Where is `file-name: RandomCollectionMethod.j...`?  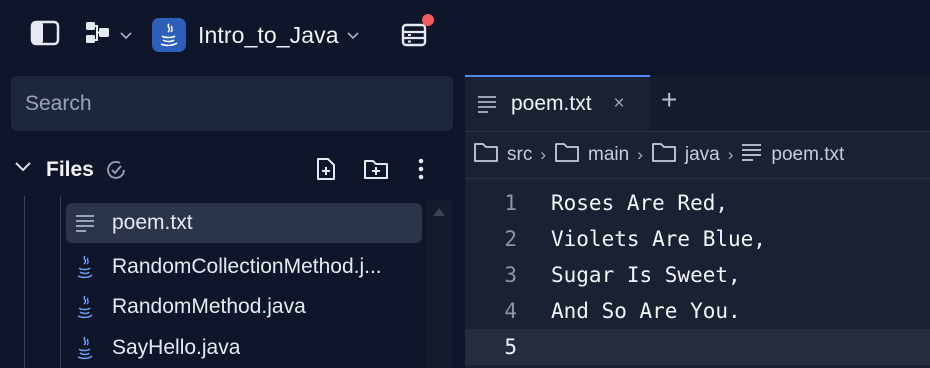
file-name: RandomCollectionMethod.j... is located at coordinates (247, 266).